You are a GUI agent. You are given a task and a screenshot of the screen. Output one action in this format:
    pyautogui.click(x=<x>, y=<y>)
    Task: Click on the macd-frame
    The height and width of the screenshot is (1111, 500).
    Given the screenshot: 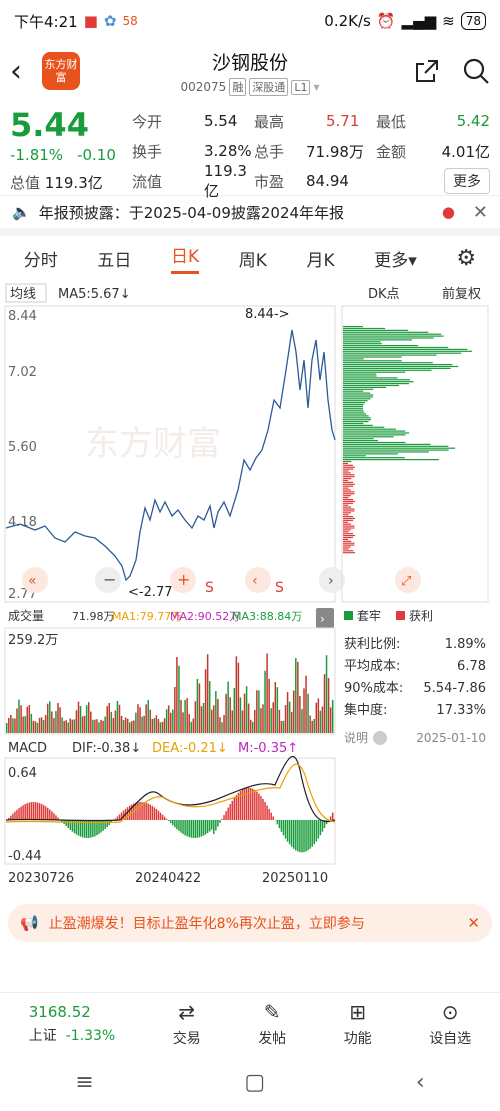 What is the action you would take?
    pyautogui.click(x=170, y=811)
    